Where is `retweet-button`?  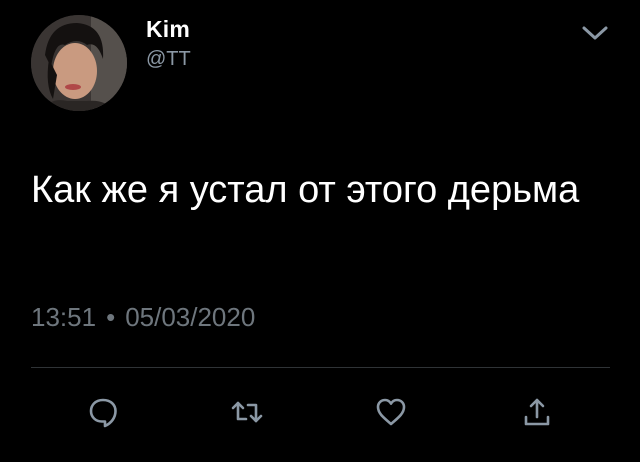 retweet-button is located at coordinates (247, 412).